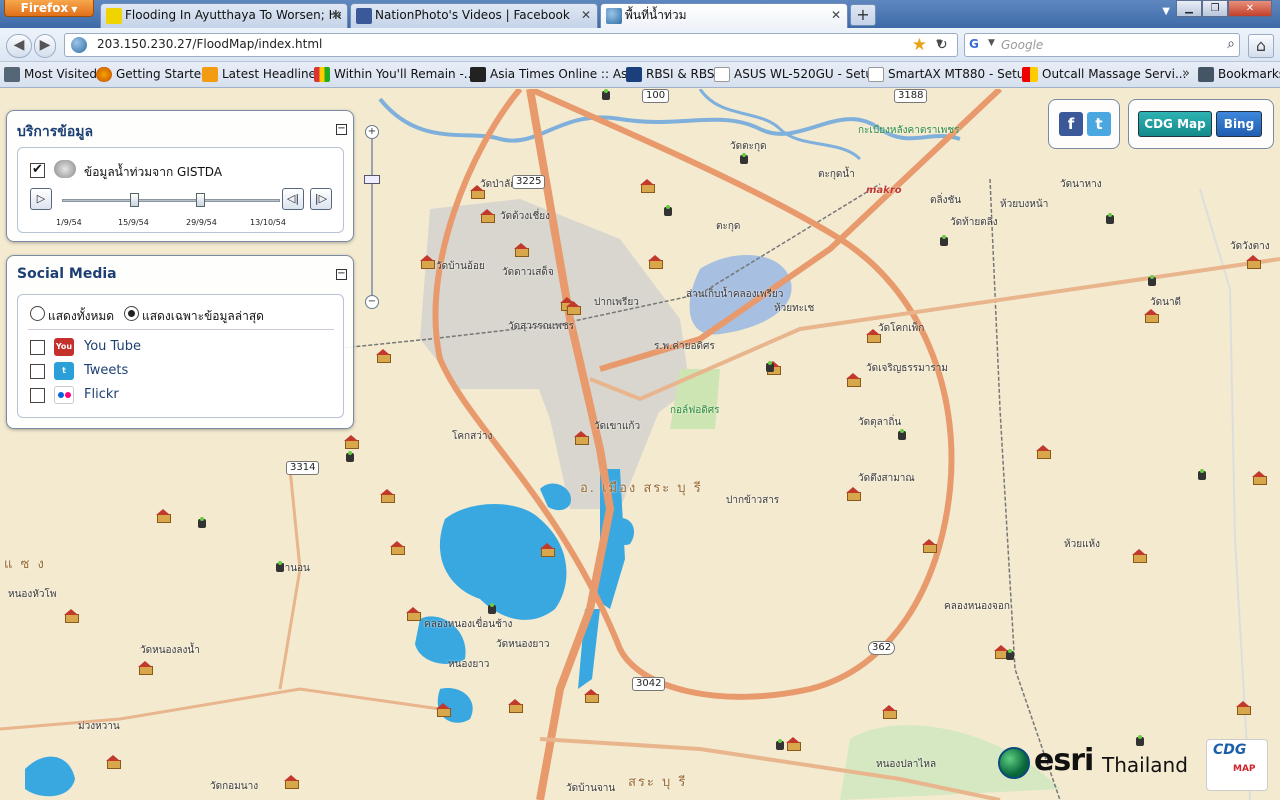 The height and width of the screenshot is (800, 1280). I want to click on gistda-layer-checkbox: ✔, so click(37, 170).